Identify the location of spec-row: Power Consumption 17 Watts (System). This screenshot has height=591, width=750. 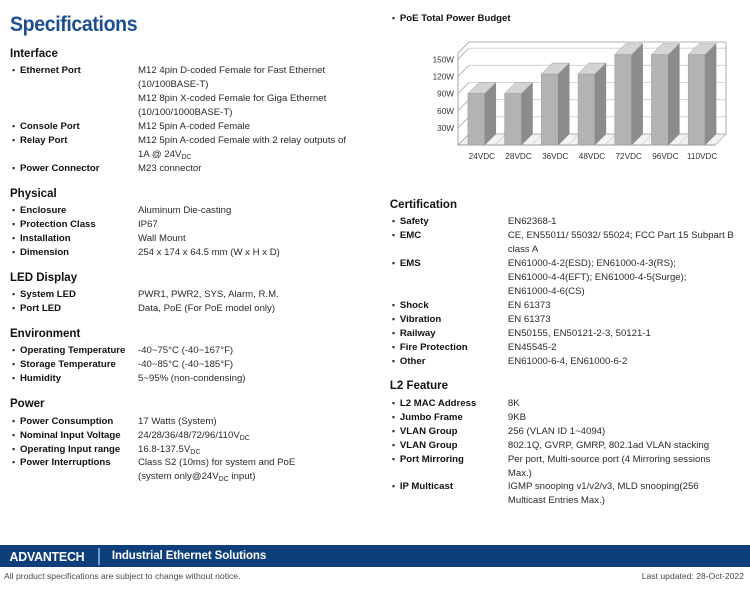
(197, 422).